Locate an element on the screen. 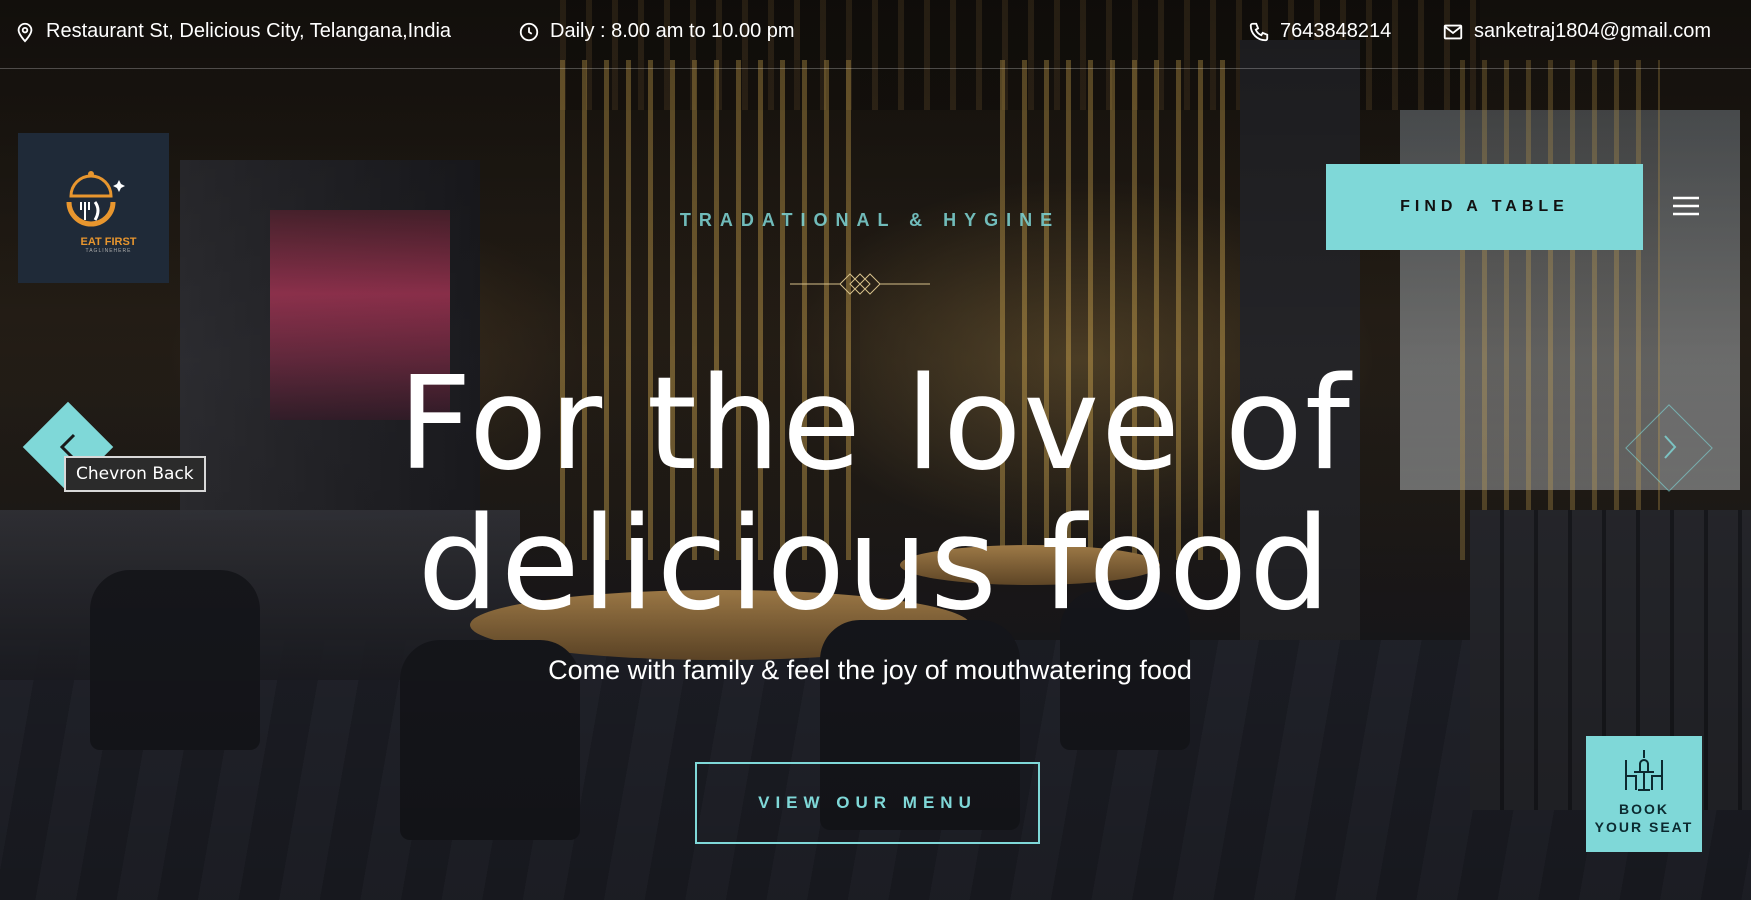 The image size is (1751, 900). view-our-menu-button: VIEW OUR MENU is located at coordinates (867, 803).